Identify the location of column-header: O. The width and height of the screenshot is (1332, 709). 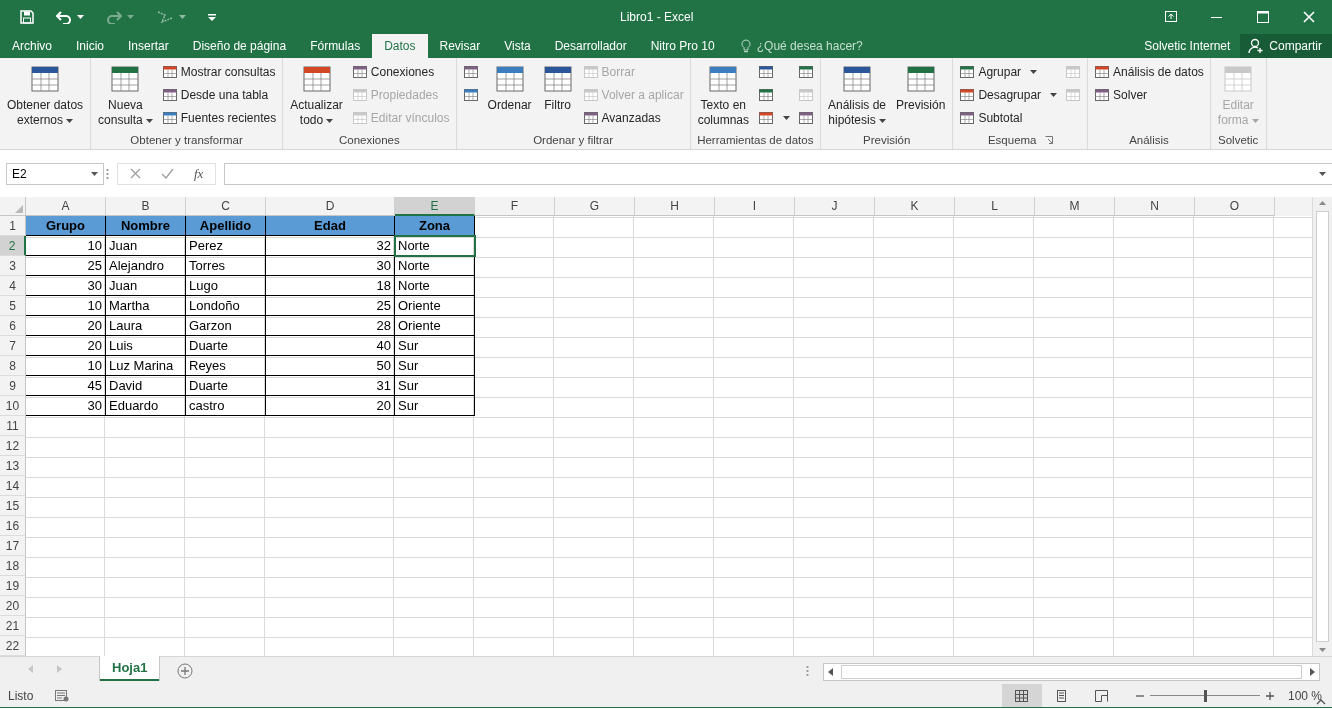
(1235, 206).